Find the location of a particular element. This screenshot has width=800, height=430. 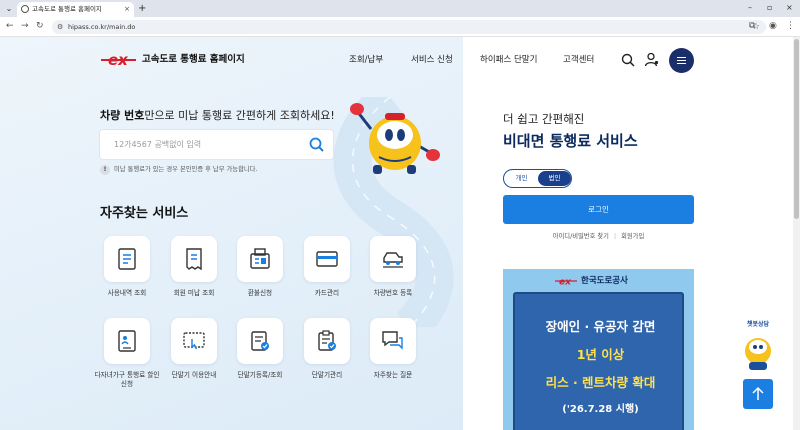

nav-lookup-payment: 조회/납부 is located at coordinates (366, 60).